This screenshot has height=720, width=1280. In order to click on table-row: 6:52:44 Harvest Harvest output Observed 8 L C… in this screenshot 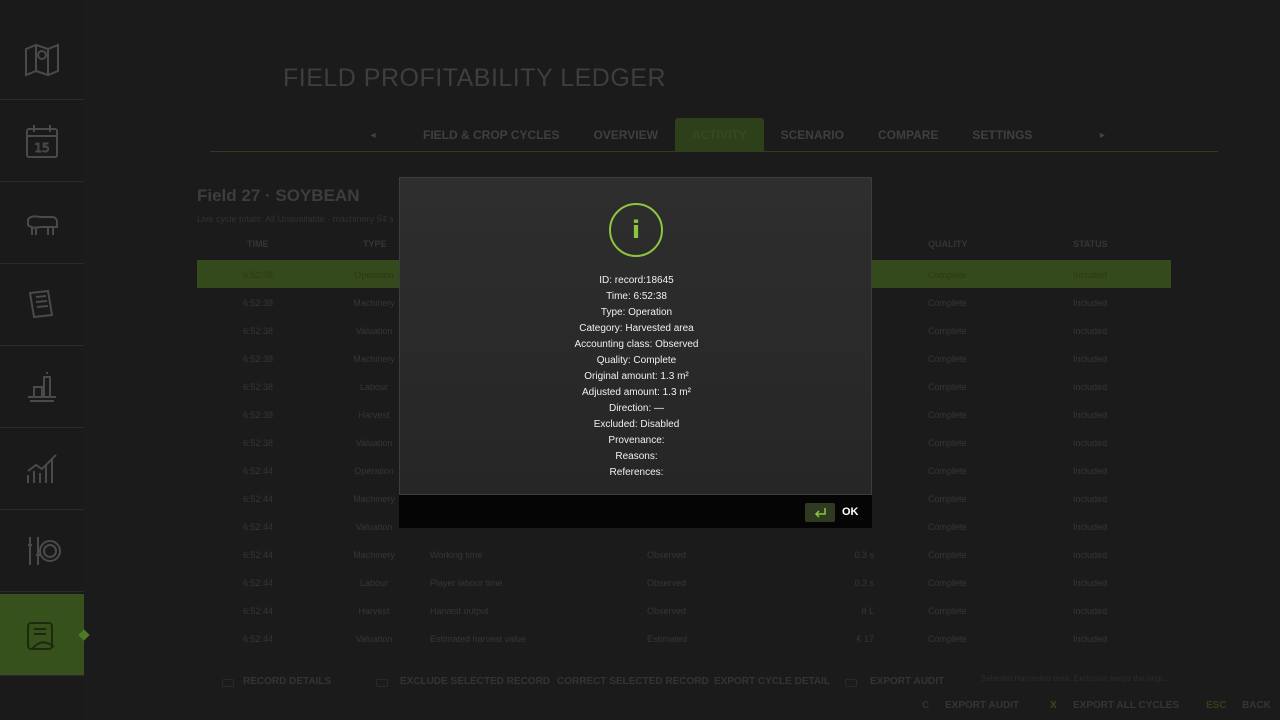, I will do `click(684, 610)`.